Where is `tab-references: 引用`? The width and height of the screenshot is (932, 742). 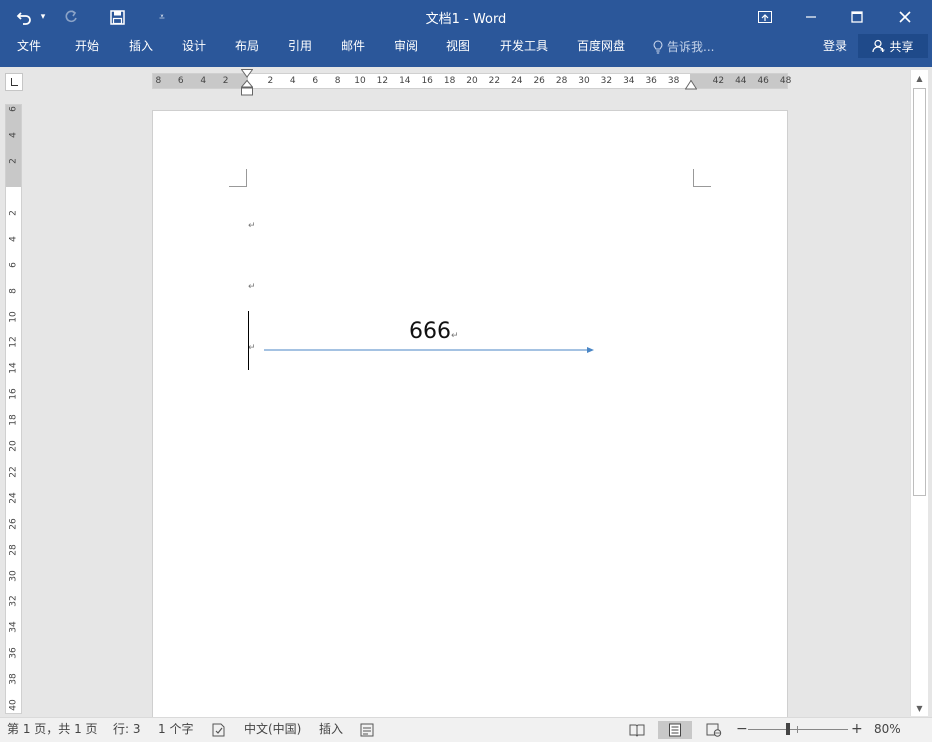 tab-references: 引用 is located at coordinates (300, 47).